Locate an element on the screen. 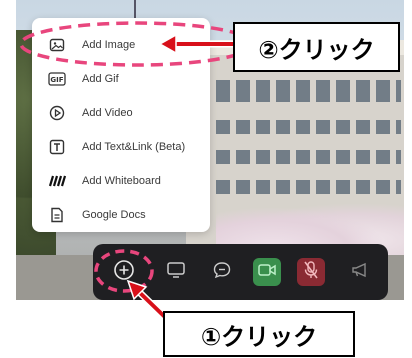 The height and width of the screenshot is (358, 412). highlight-ellipse-add-button is located at coordinates (124, 271).